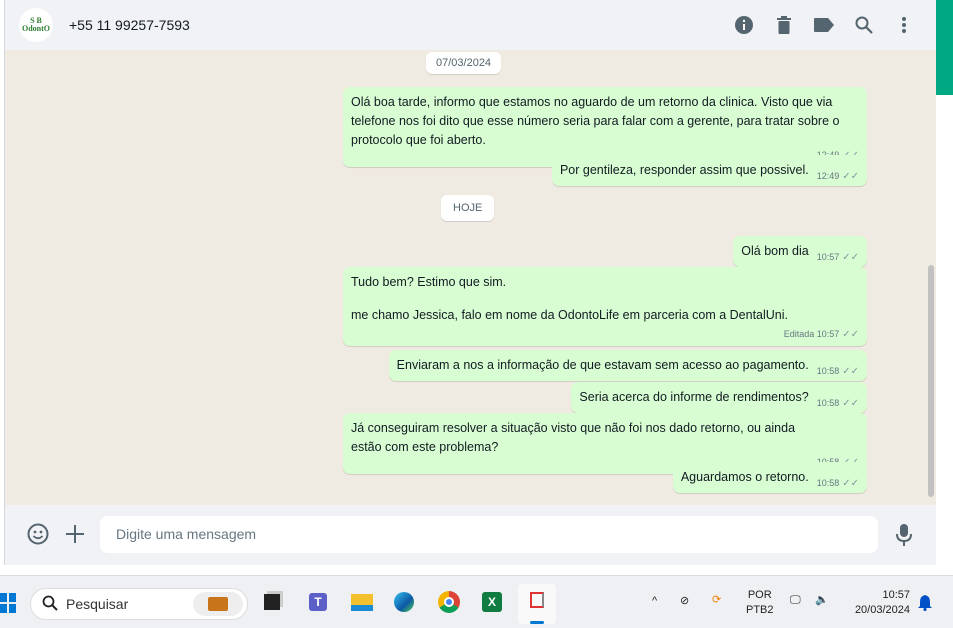  Describe the element at coordinates (769, 477) in the screenshot. I see `message-bubble: Aguardamos o retorno. 10:58 ✓✓` at that location.